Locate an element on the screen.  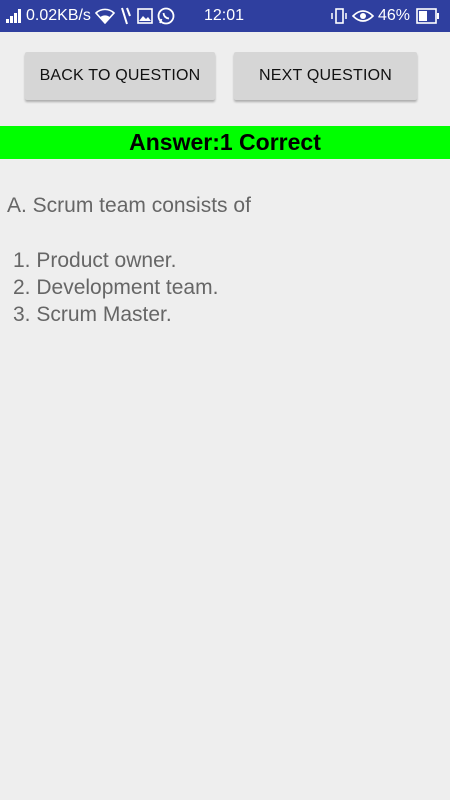
wifi-icon is located at coordinates (104, 16).